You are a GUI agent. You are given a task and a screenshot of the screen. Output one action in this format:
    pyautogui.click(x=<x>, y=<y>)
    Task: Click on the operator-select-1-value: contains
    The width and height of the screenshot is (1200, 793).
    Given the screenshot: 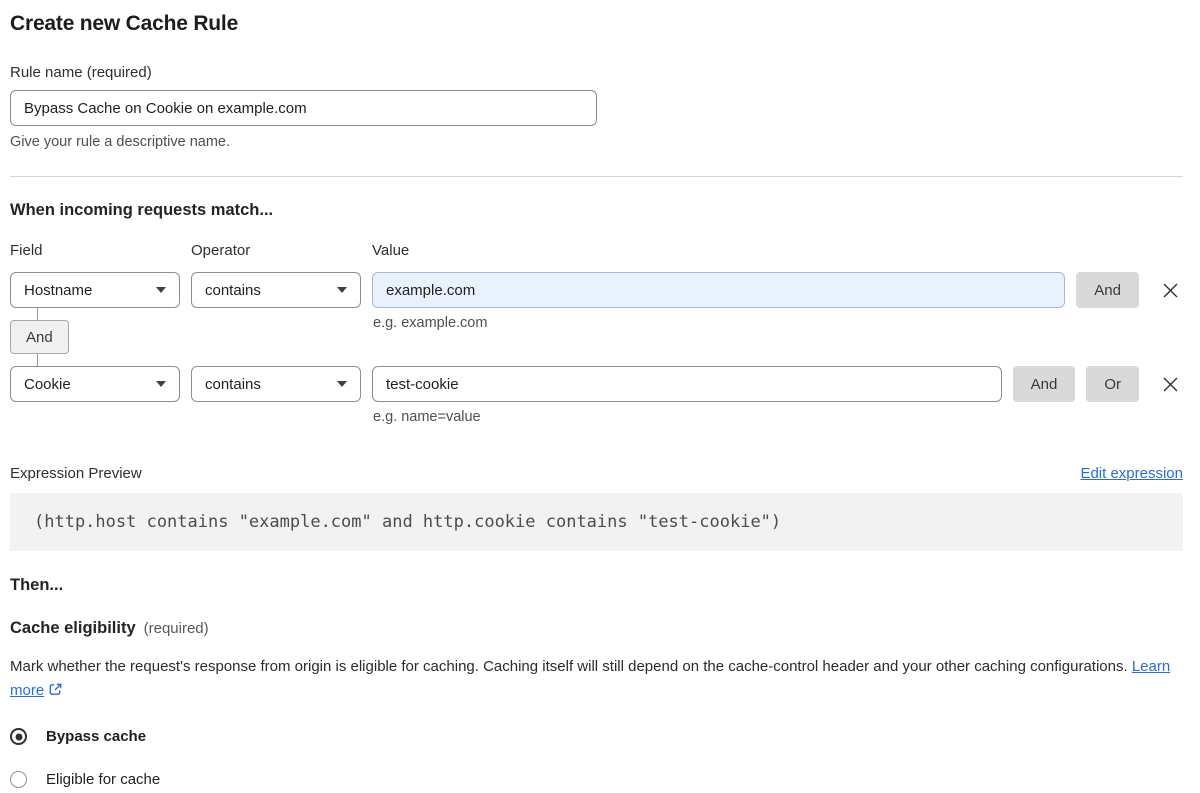 What is the action you would take?
    pyautogui.click(x=233, y=290)
    